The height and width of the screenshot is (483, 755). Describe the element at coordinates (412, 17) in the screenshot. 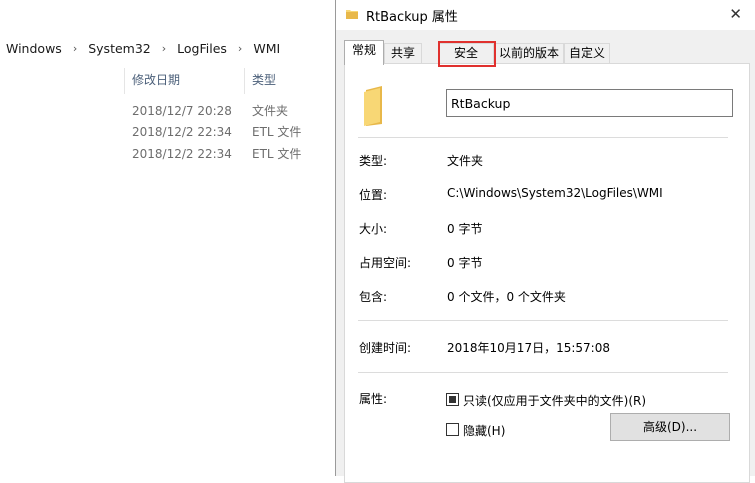

I see `dialog-title: RtBackup 属性` at that location.